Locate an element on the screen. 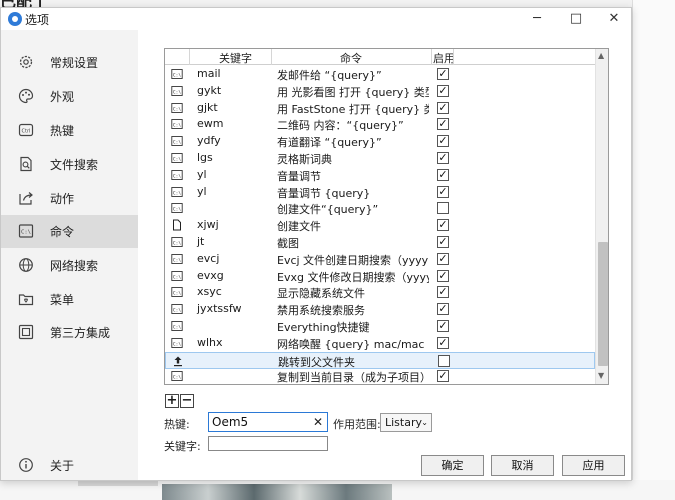 The height and width of the screenshot is (500, 675). add-command-button: + is located at coordinates (172, 401).